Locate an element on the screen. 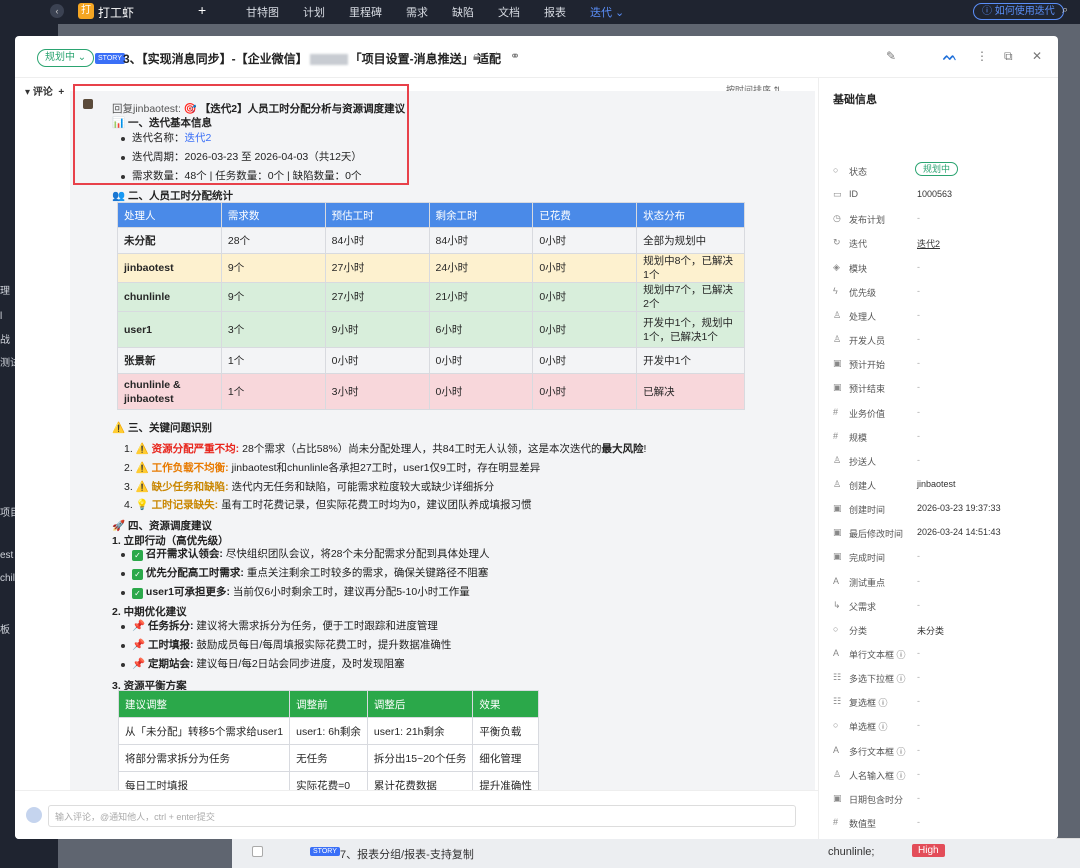  pin-icon: 📌 is located at coordinates (140, 645).